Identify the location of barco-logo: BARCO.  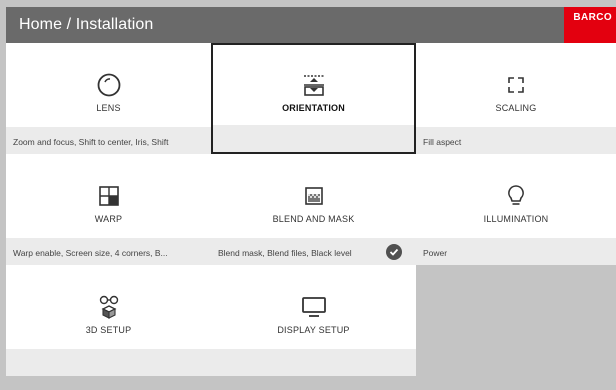
(590, 25).